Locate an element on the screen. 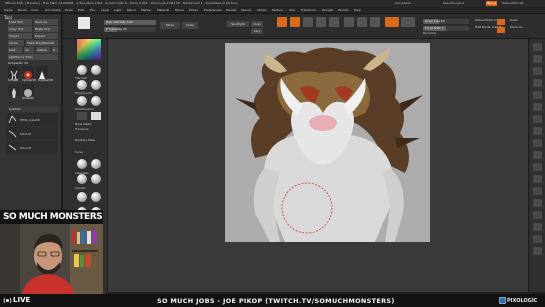  menu-render: Render is located at coordinates (231, 10).